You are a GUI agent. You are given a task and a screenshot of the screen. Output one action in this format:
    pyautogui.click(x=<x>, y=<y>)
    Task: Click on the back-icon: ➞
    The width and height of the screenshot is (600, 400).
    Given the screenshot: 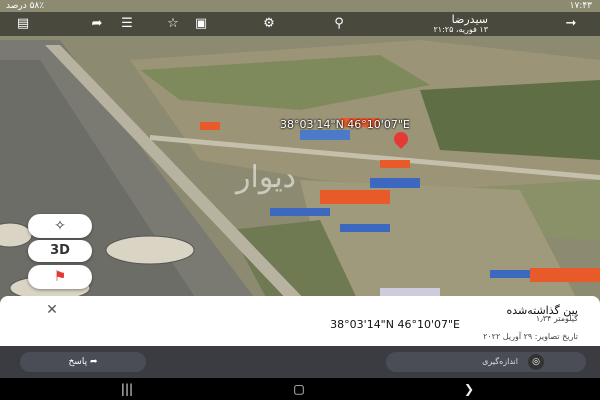 What is the action you would take?
    pyautogui.click(x=571, y=24)
    